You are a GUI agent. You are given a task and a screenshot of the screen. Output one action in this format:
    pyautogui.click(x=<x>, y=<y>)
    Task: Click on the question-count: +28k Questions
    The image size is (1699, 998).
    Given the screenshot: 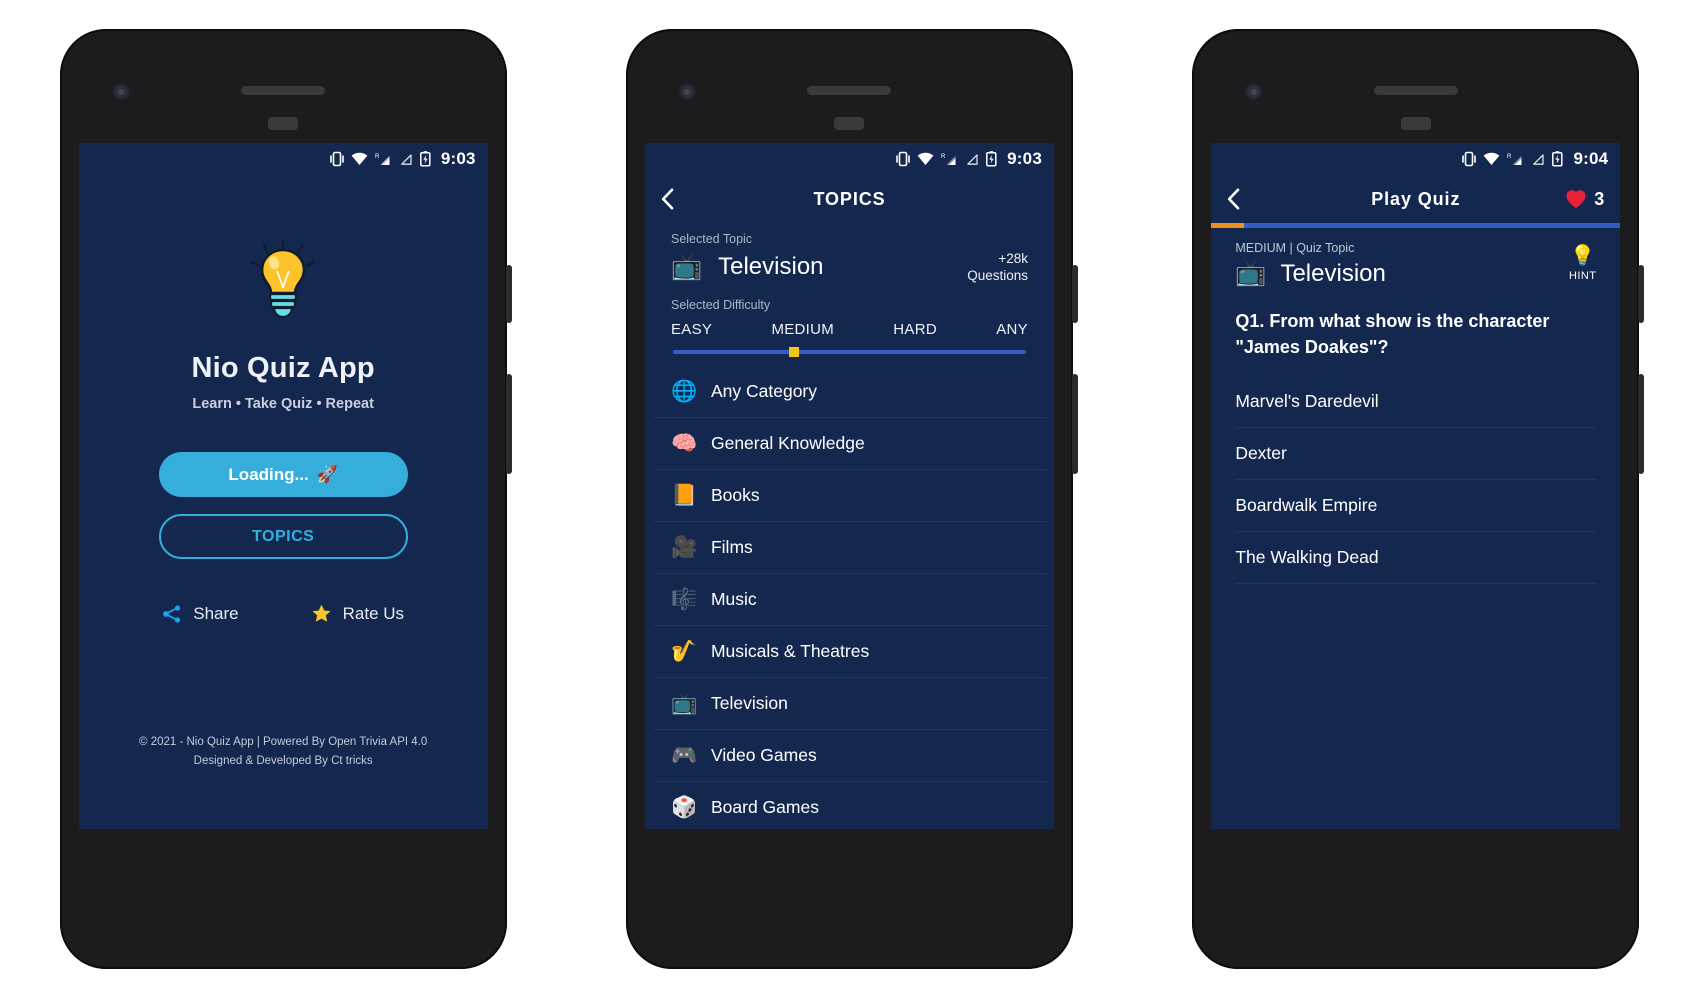 What is the action you would take?
    pyautogui.click(x=997, y=267)
    